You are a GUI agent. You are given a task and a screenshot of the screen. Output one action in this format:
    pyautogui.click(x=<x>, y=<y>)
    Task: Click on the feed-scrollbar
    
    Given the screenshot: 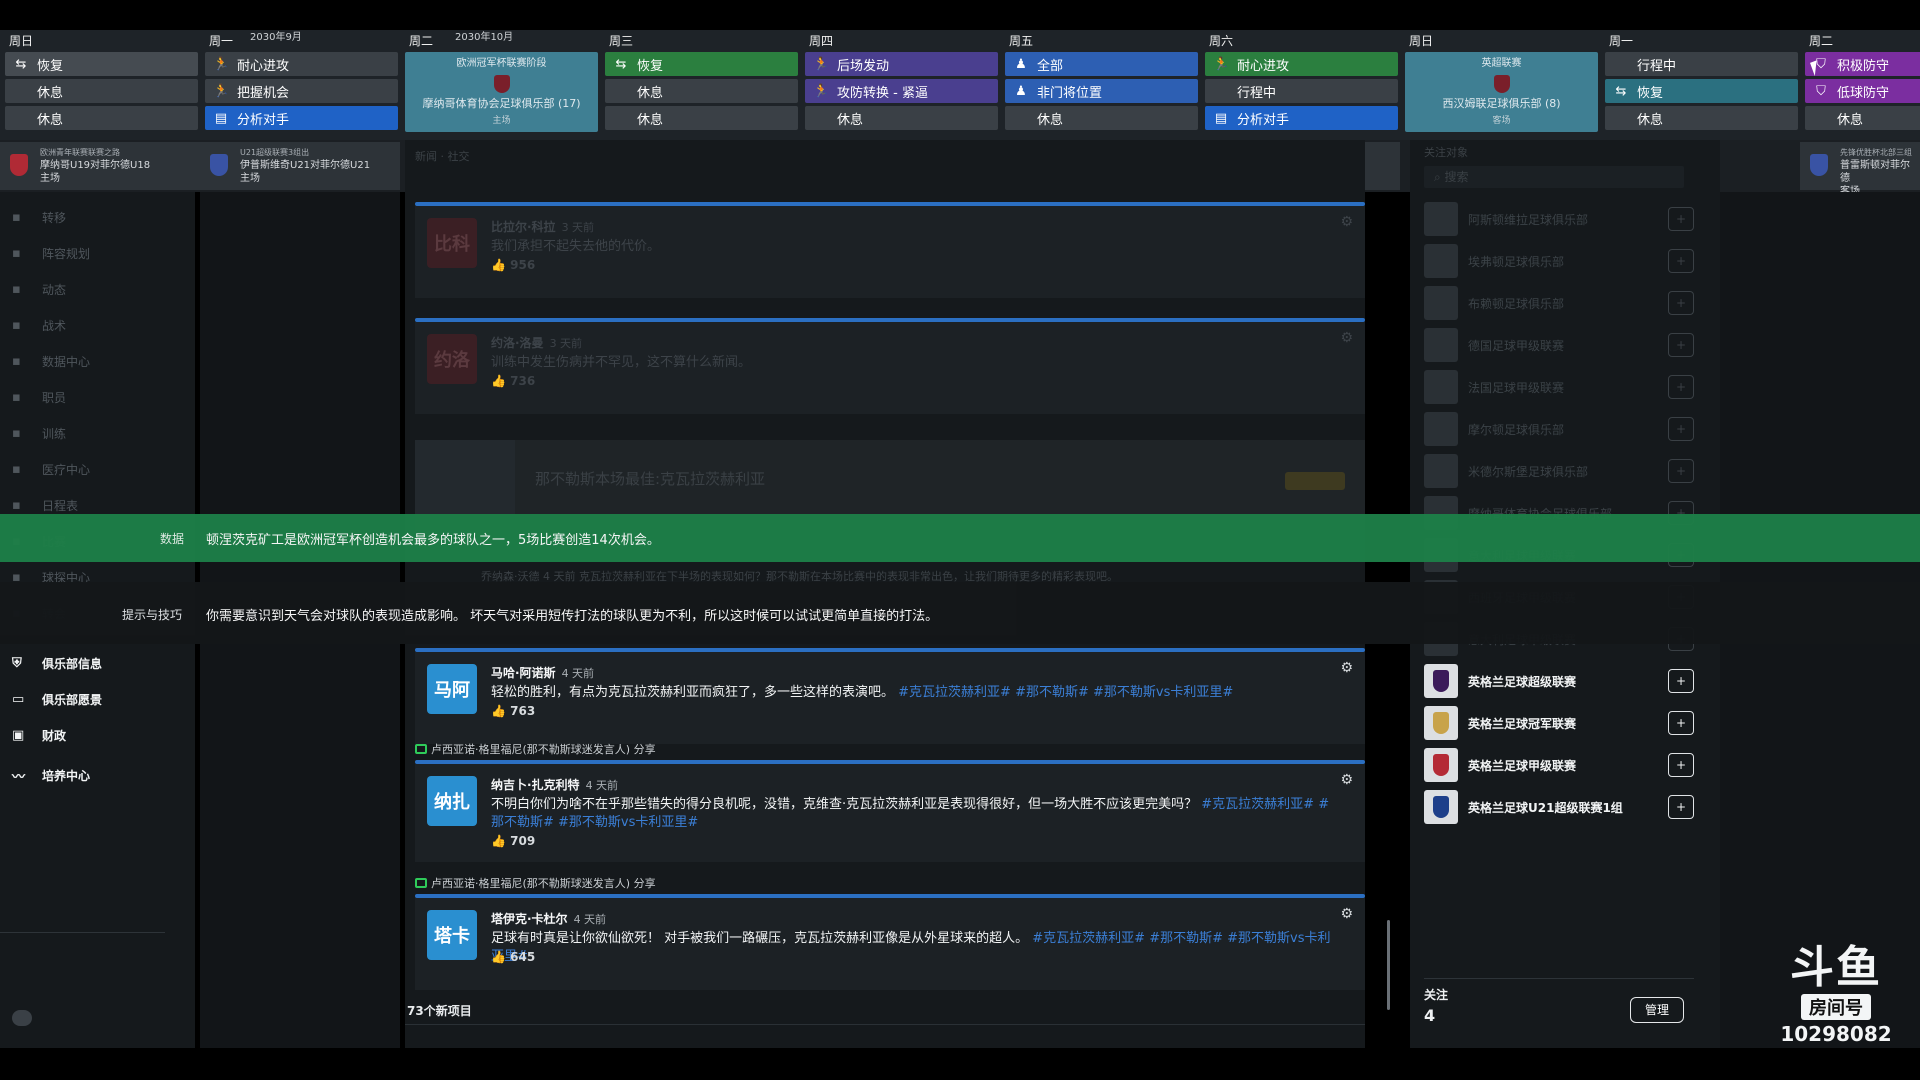 What is the action you would take?
    pyautogui.click(x=1388, y=965)
    